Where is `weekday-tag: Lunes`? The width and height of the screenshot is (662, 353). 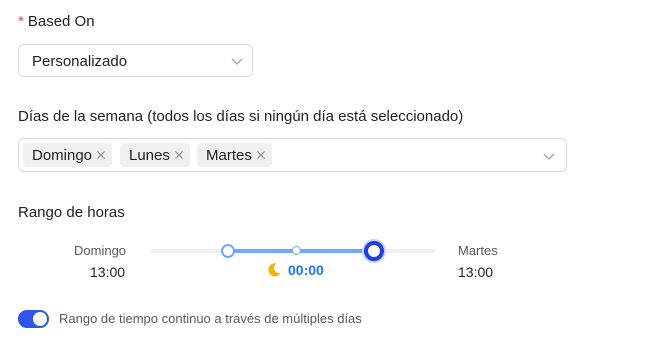 weekday-tag: Lunes is located at coordinates (155, 155).